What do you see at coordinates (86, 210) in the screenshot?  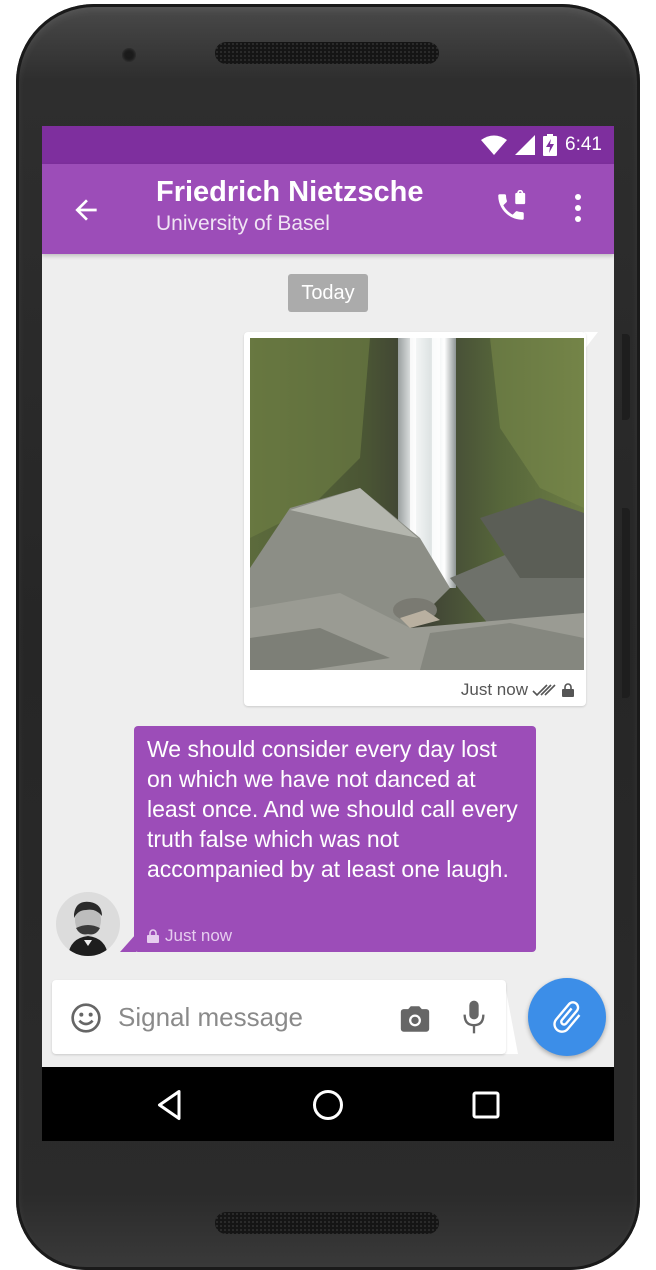 I see `back-arrow-icon` at bounding box center [86, 210].